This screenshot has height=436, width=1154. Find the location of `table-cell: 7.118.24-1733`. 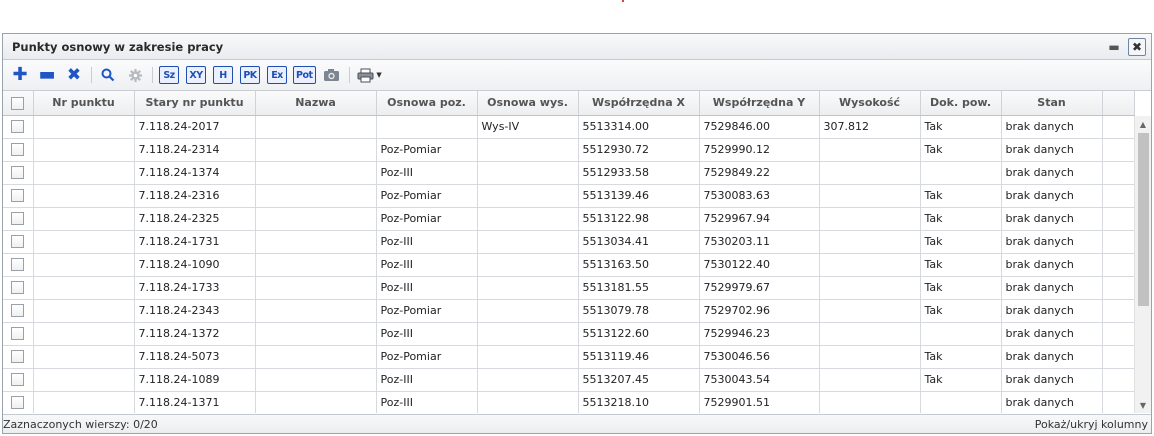

table-cell: 7.118.24-1733 is located at coordinates (195, 288).